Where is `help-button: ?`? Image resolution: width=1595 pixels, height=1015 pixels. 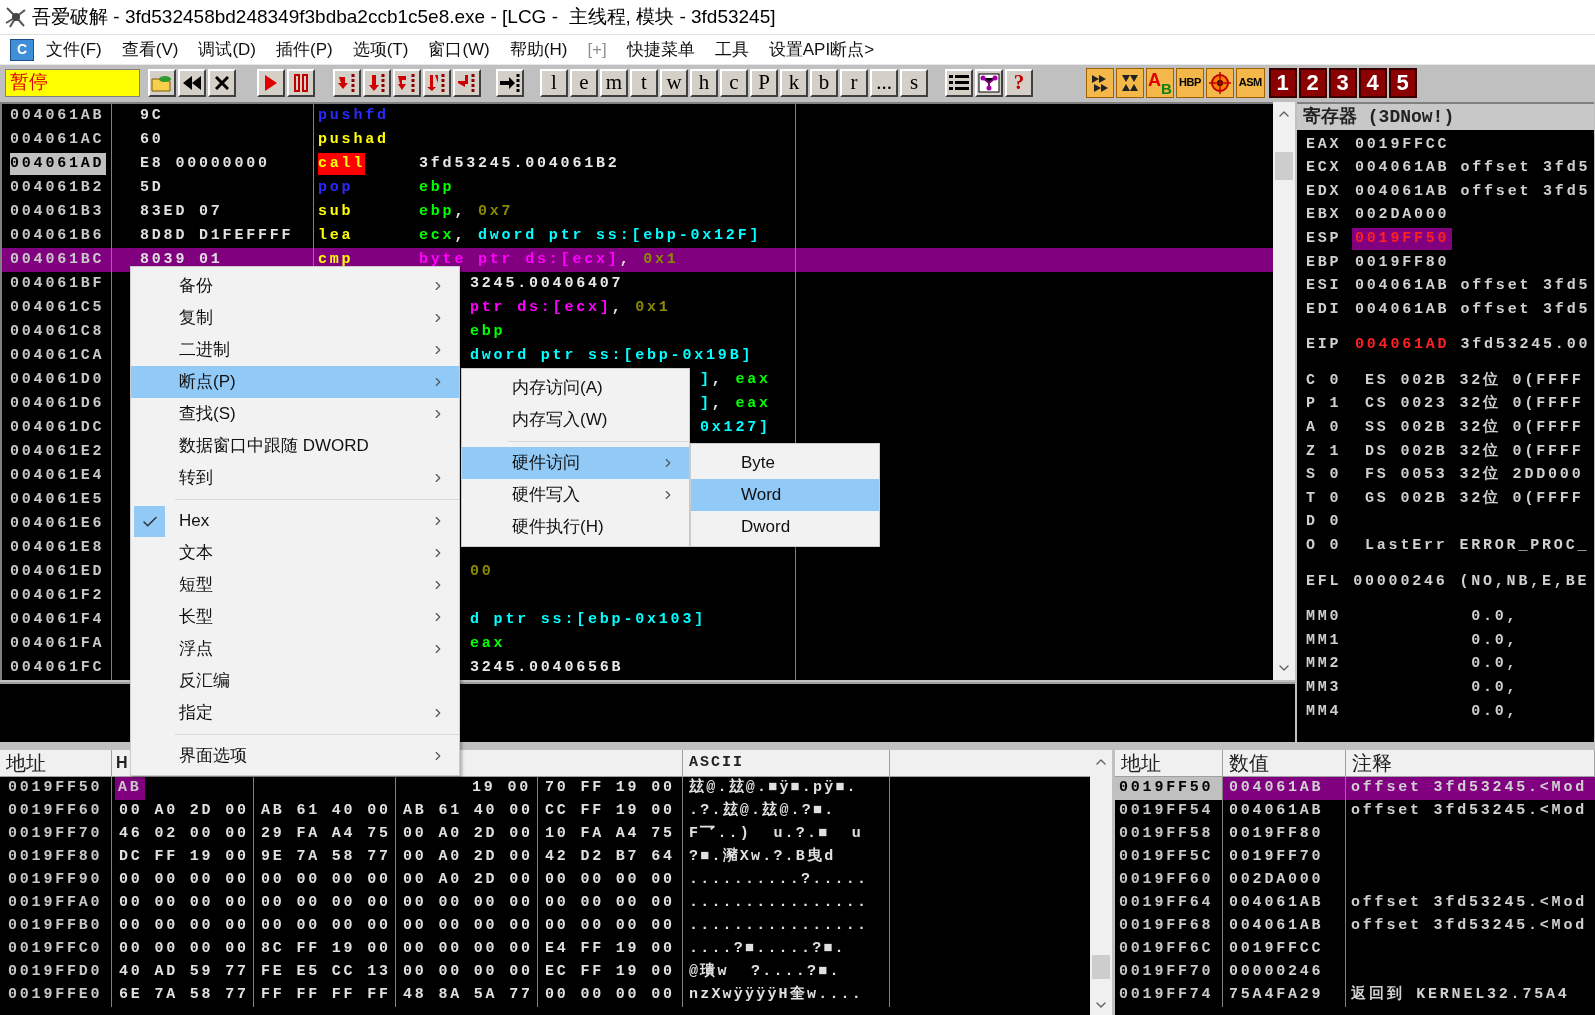 help-button: ? is located at coordinates (1019, 82).